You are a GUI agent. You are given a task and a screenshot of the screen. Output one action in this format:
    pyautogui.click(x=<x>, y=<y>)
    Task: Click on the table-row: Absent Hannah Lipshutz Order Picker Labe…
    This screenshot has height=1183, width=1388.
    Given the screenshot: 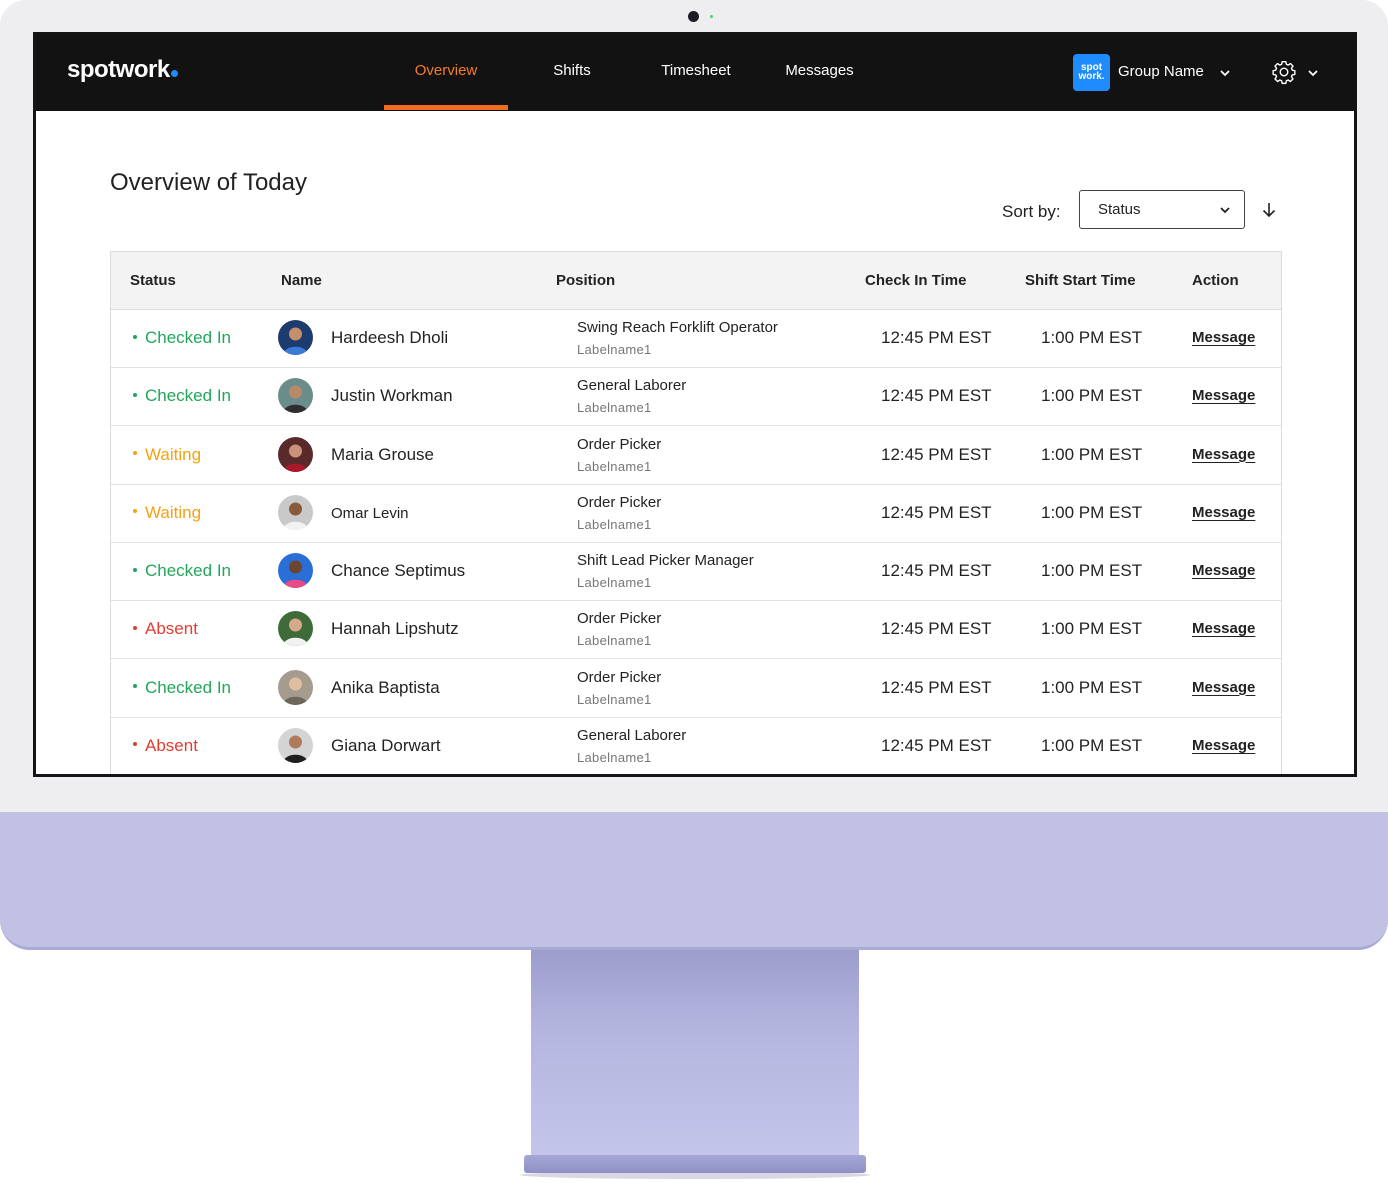 What is the action you would take?
    pyautogui.click(x=696, y=630)
    